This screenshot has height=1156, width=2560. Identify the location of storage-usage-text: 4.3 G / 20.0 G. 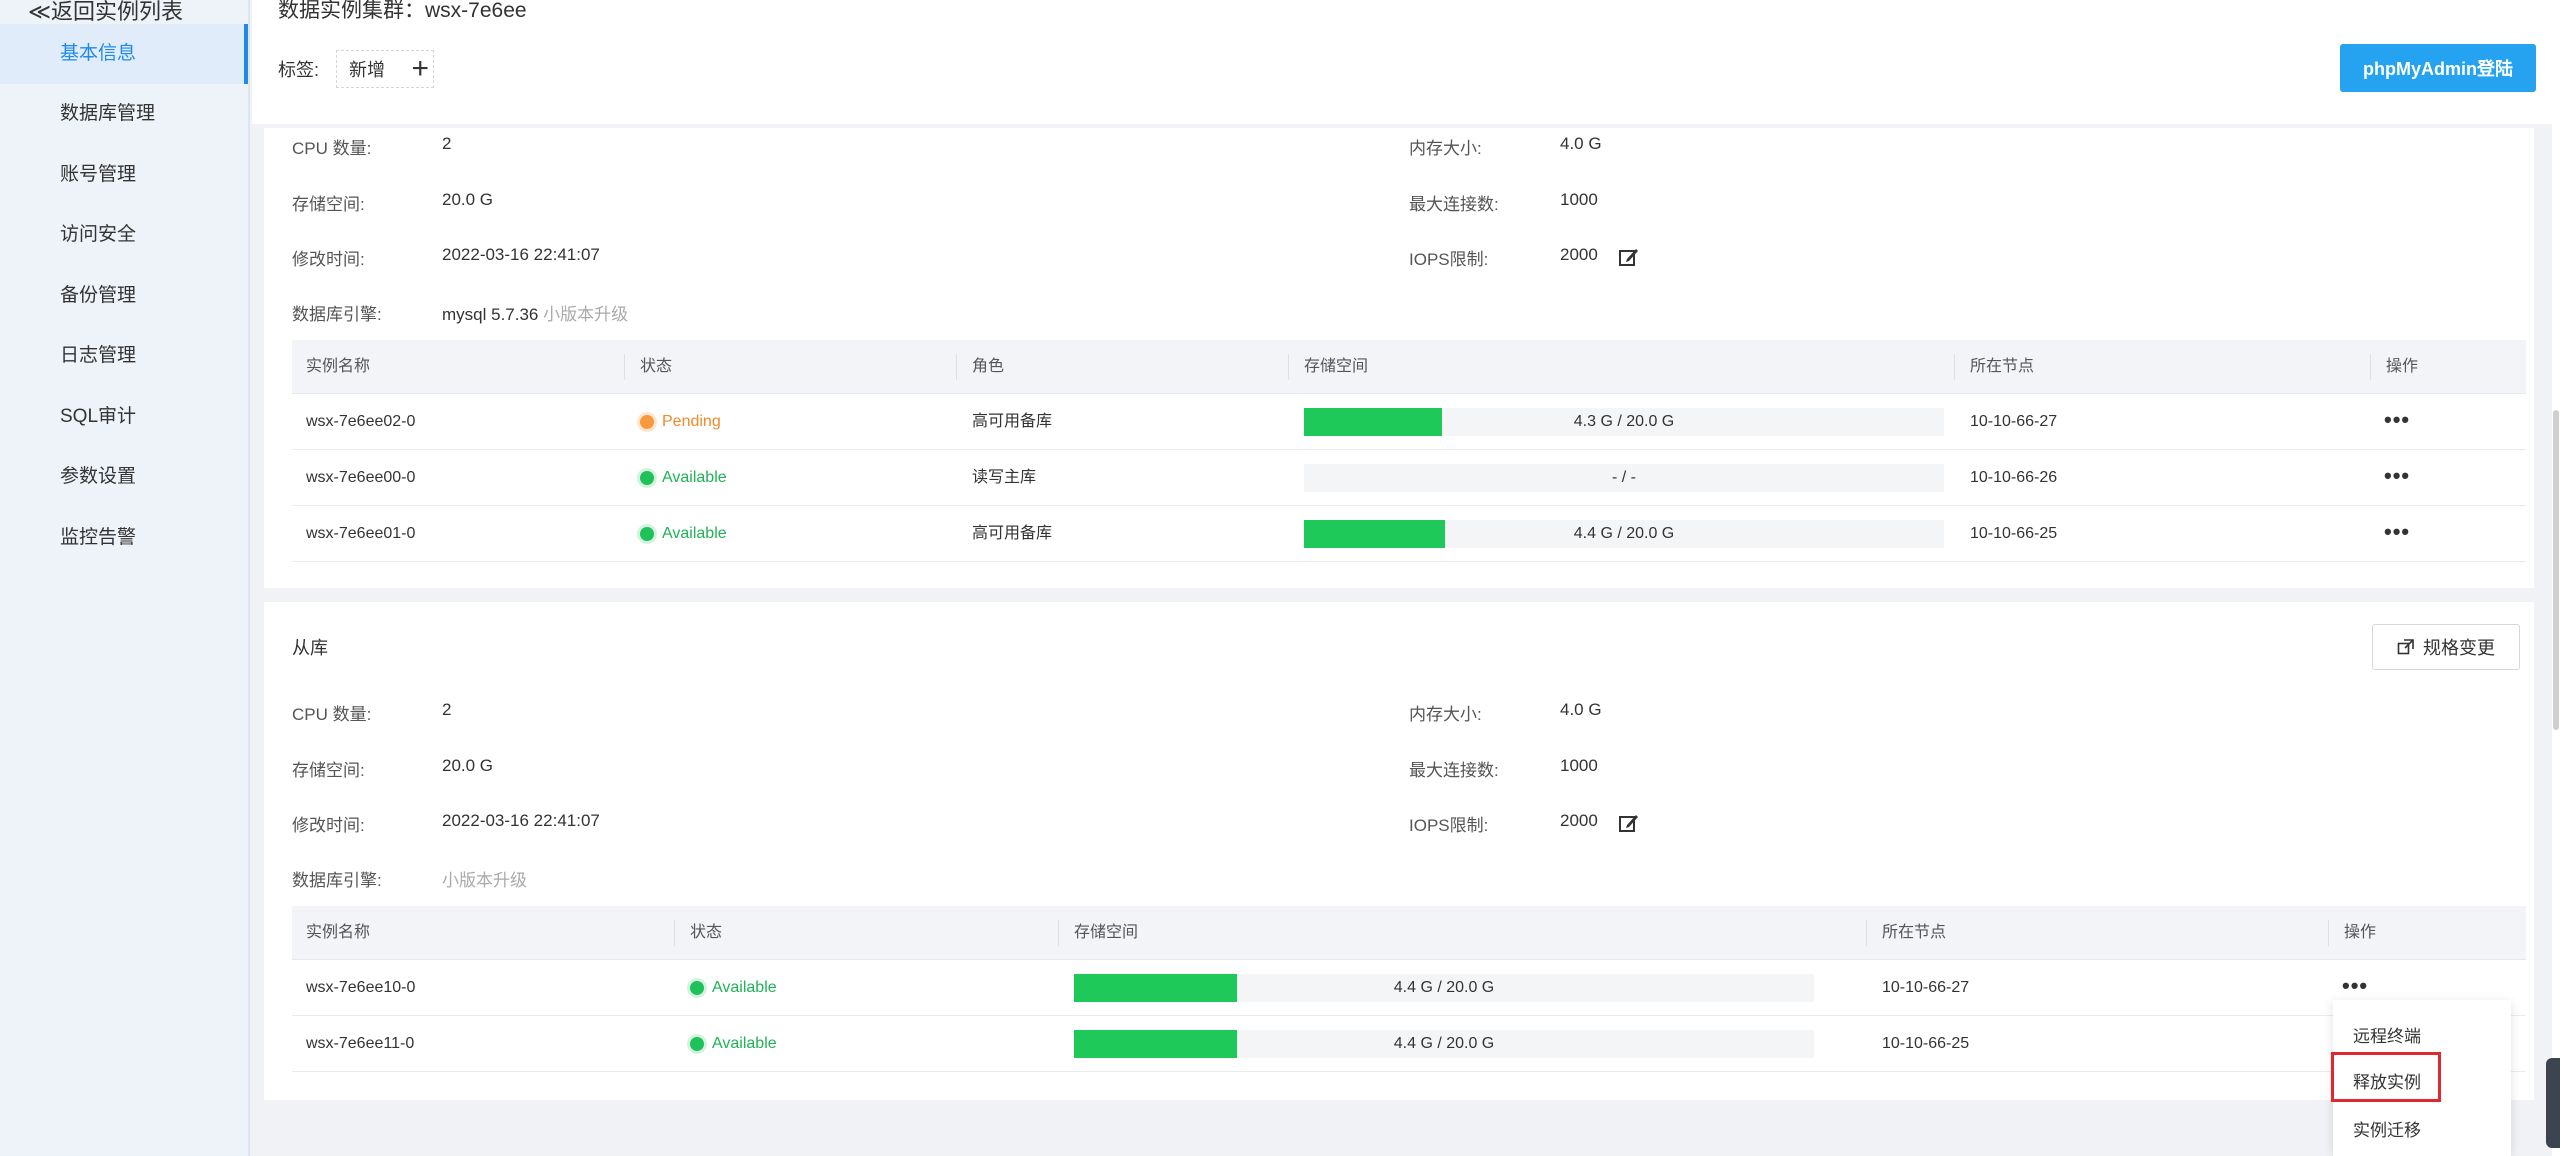
(1624, 421).